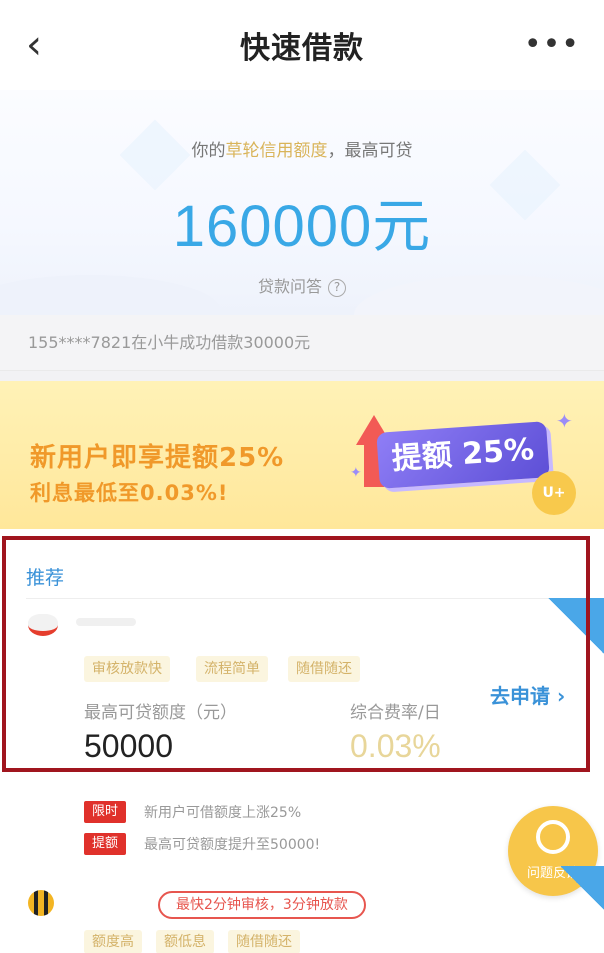 Image resolution: width=604 pixels, height=953 pixels. Describe the element at coordinates (262, 905) in the screenshot. I see `fast-approval-pill: 最快2分钟审核，3分钟放款` at that location.